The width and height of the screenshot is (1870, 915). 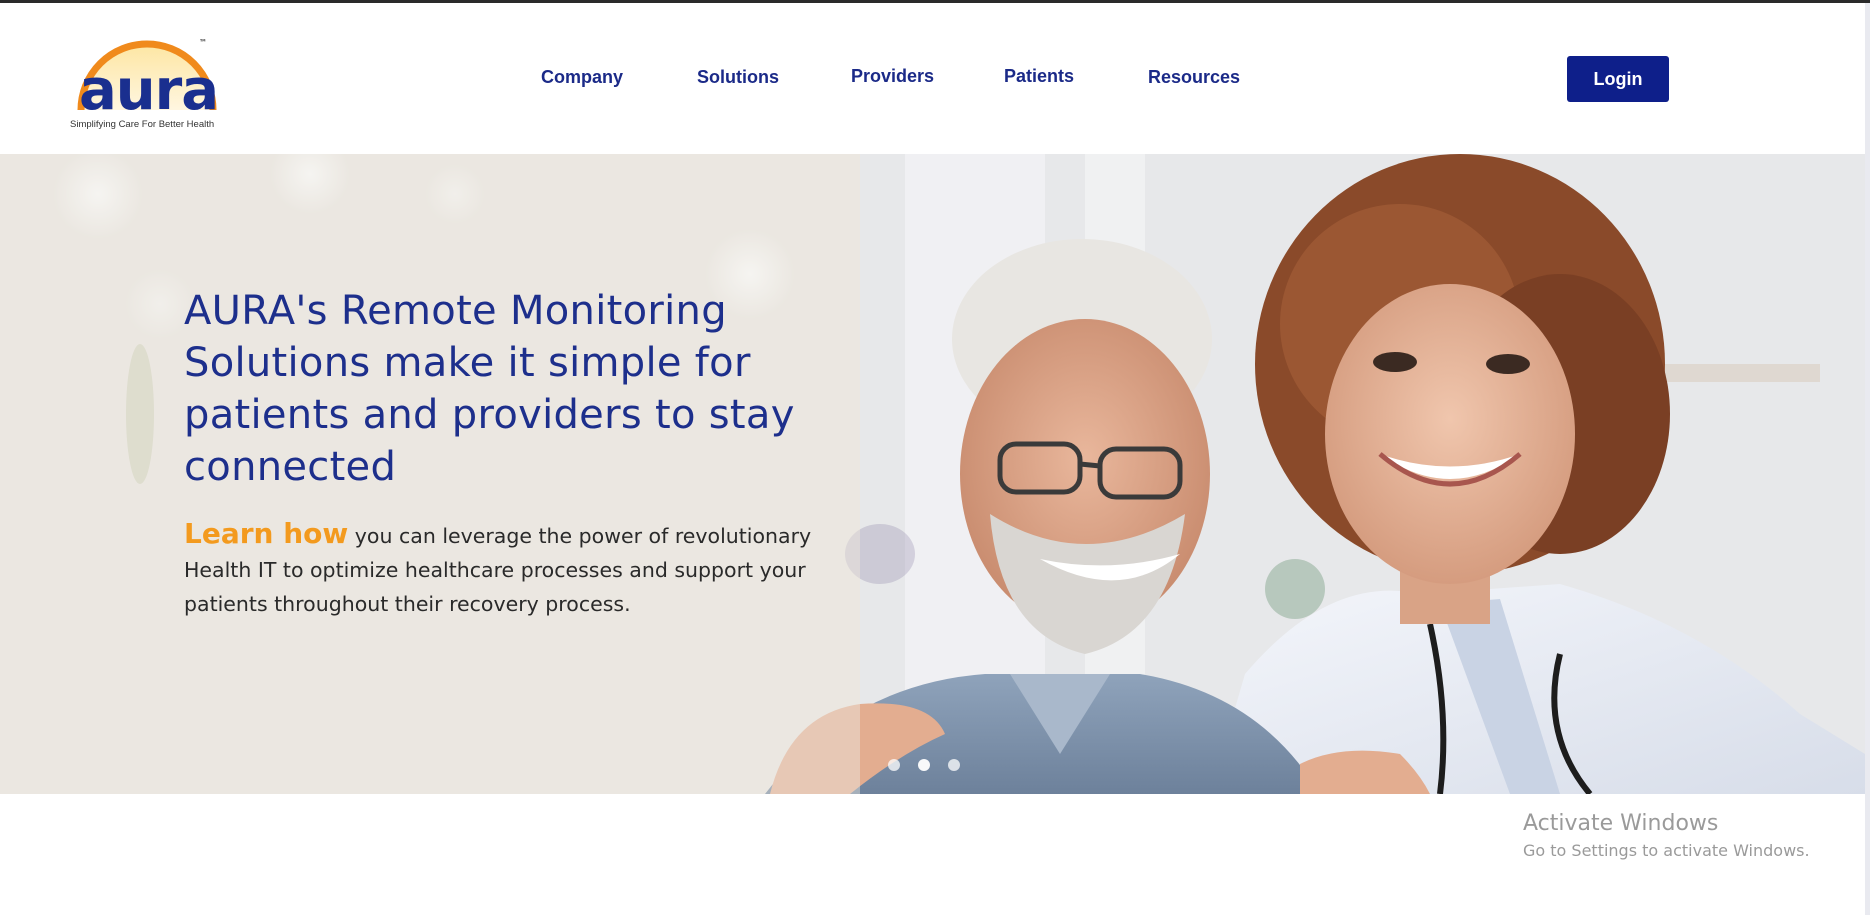 I want to click on nav-providers: Providers, so click(x=892, y=76).